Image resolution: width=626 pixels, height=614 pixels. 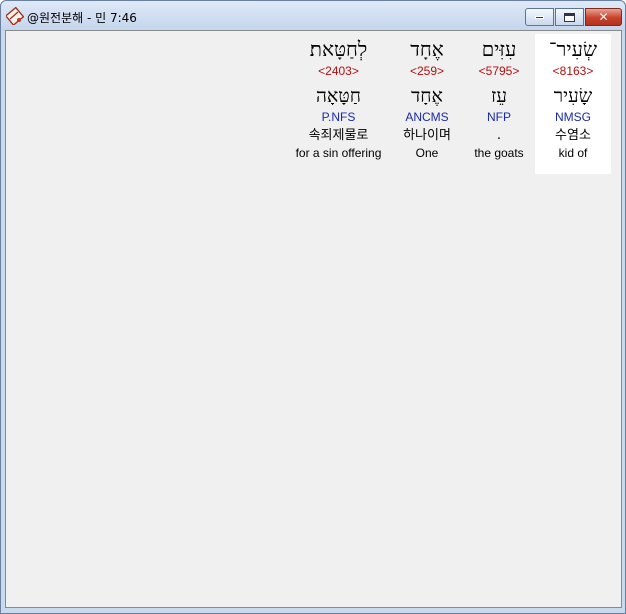 I want to click on minimize-button, so click(x=539, y=17).